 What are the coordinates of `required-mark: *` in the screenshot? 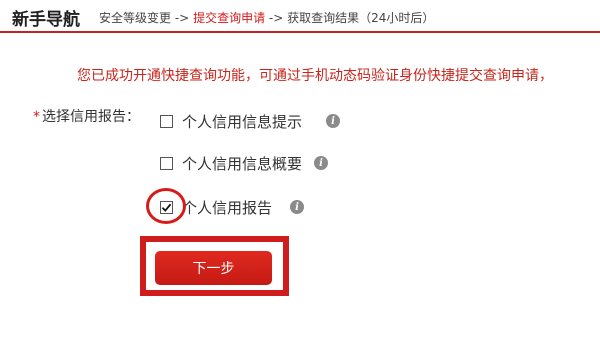 It's located at (36, 117).